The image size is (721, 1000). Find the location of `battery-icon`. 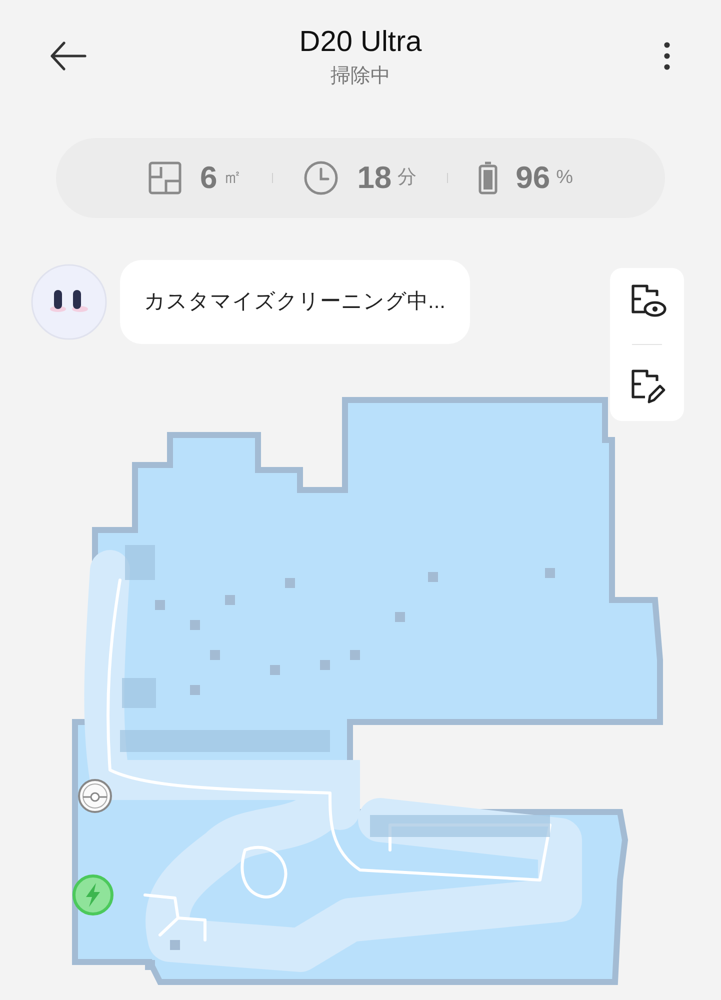

battery-icon is located at coordinates (488, 178).